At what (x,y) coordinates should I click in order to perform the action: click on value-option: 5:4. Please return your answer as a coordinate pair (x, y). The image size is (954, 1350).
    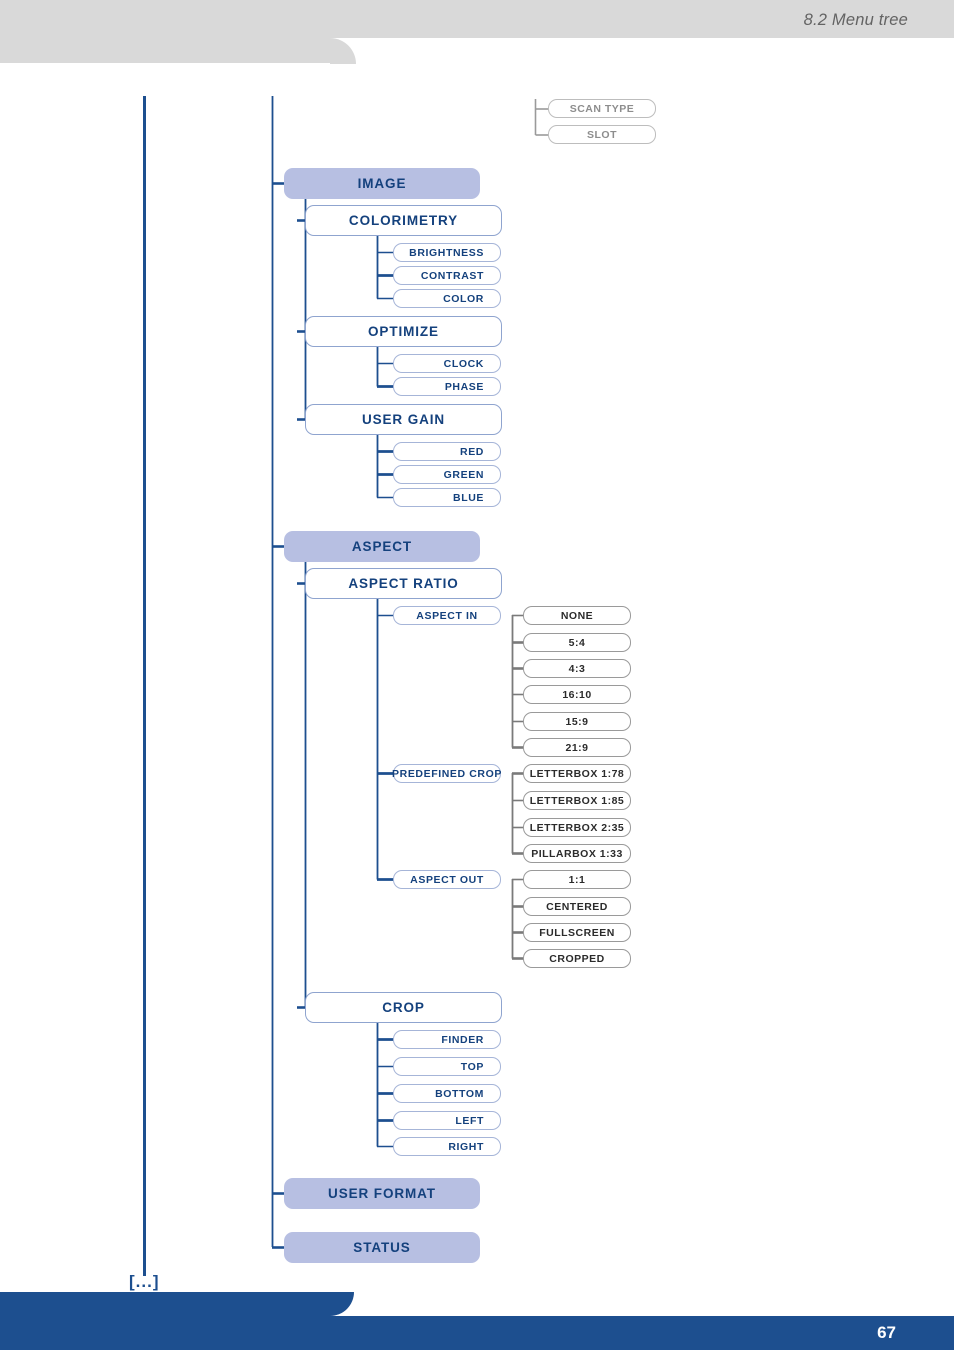
    Looking at the image, I should click on (577, 642).